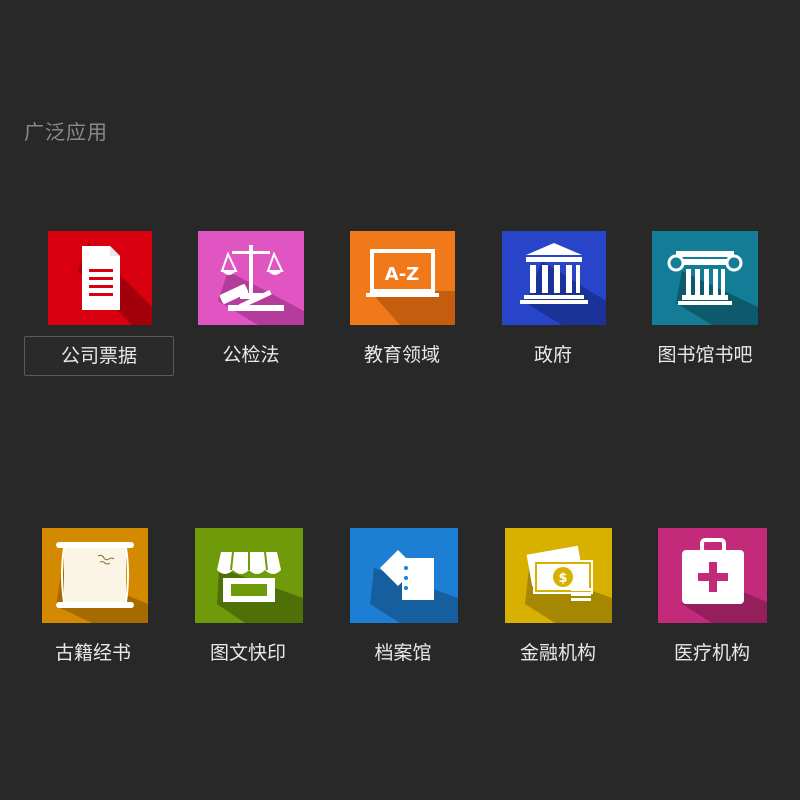 Image resolution: width=800 pixels, height=800 pixels. What do you see at coordinates (92, 653) in the screenshot?
I see `app-label: 古籍经书` at bounding box center [92, 653].